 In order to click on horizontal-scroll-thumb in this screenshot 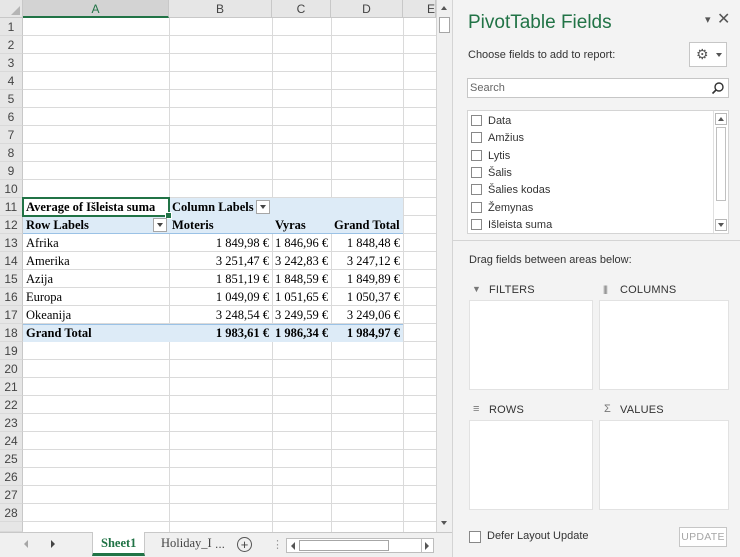, I will do `click(344, 545)`.